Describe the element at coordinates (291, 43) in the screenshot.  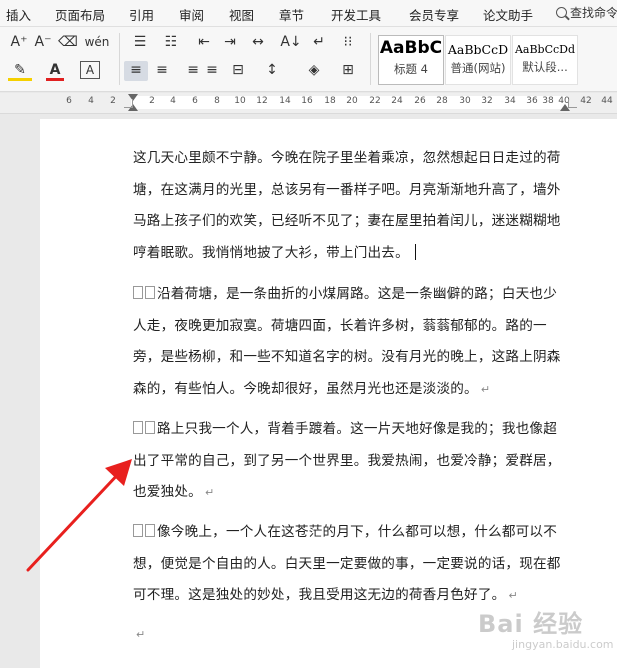
I see `sort-button: A↓` at that location.